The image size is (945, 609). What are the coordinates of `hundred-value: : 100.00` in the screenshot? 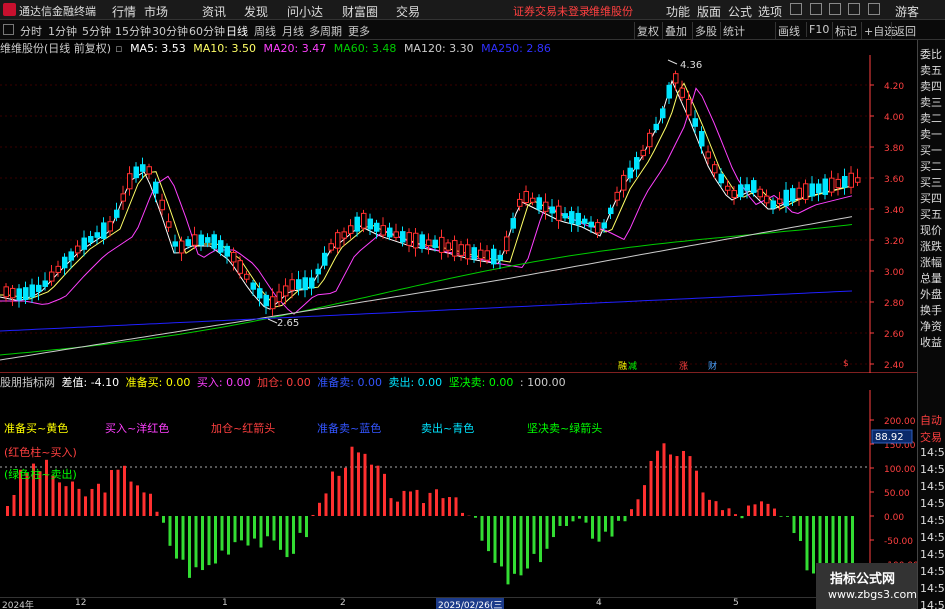 It's located at (542, 382).